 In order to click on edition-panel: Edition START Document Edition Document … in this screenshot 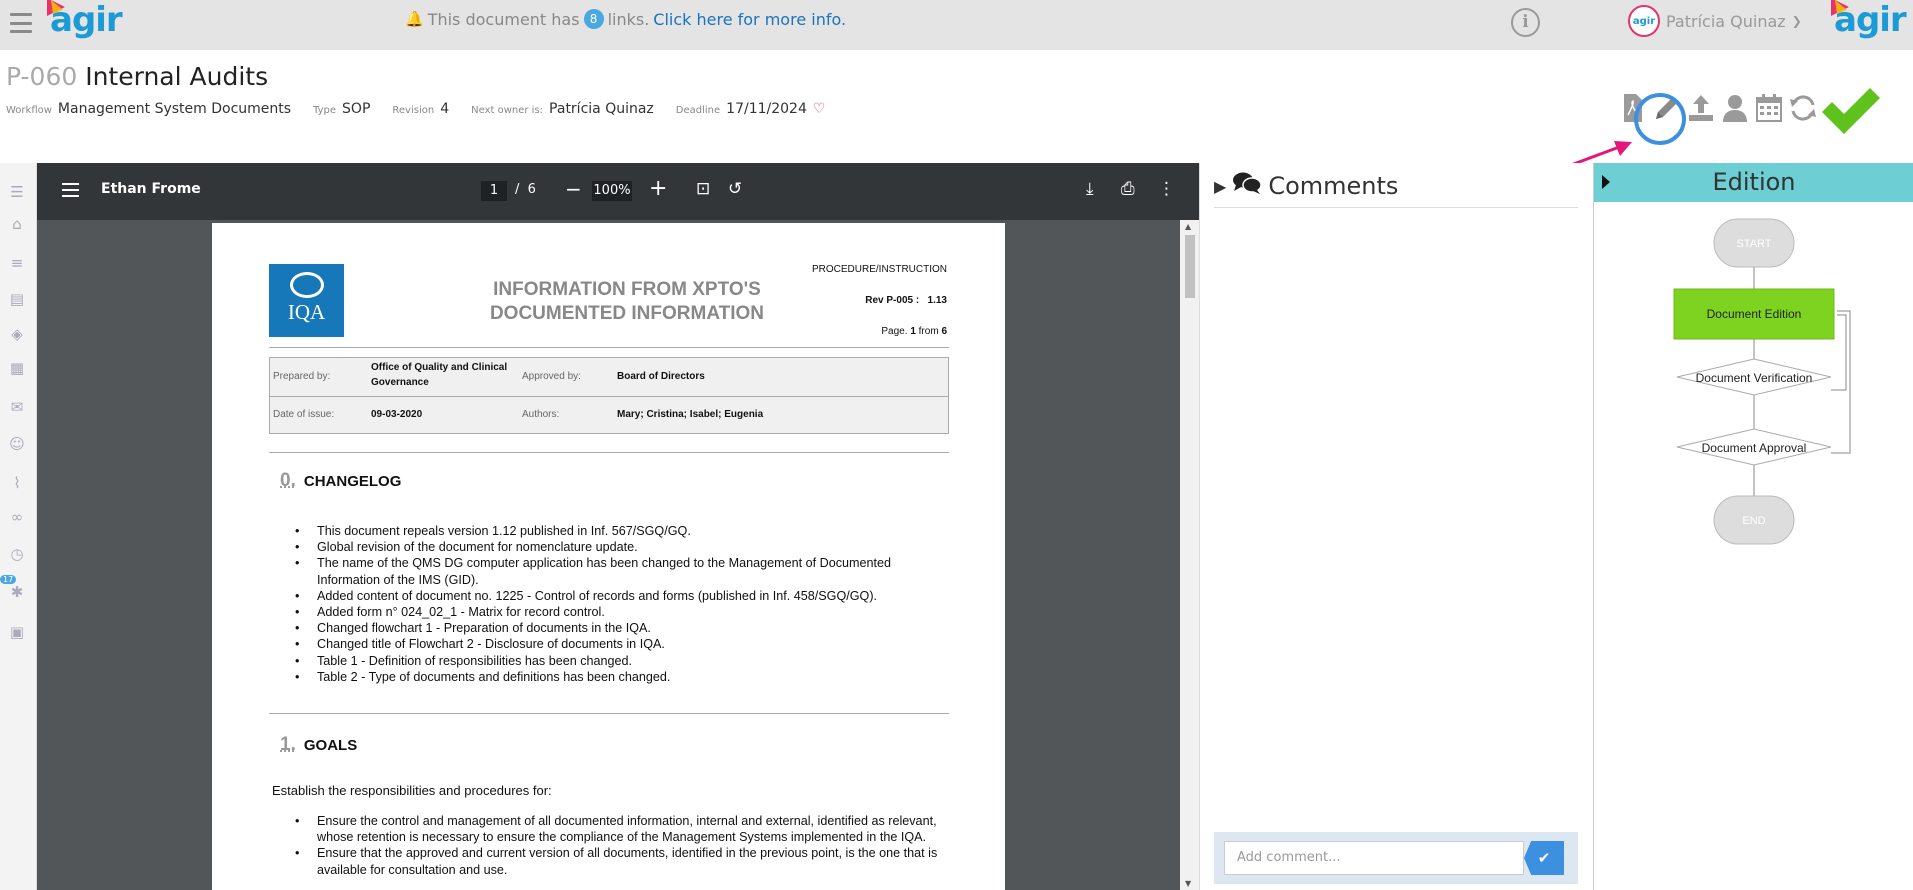, I will do `click(1753, 526)`.